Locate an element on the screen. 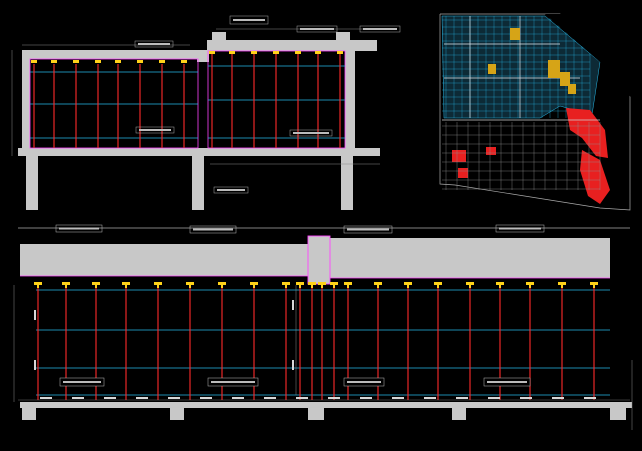  bottom-drop-beam is located at coordinates (319, 260).